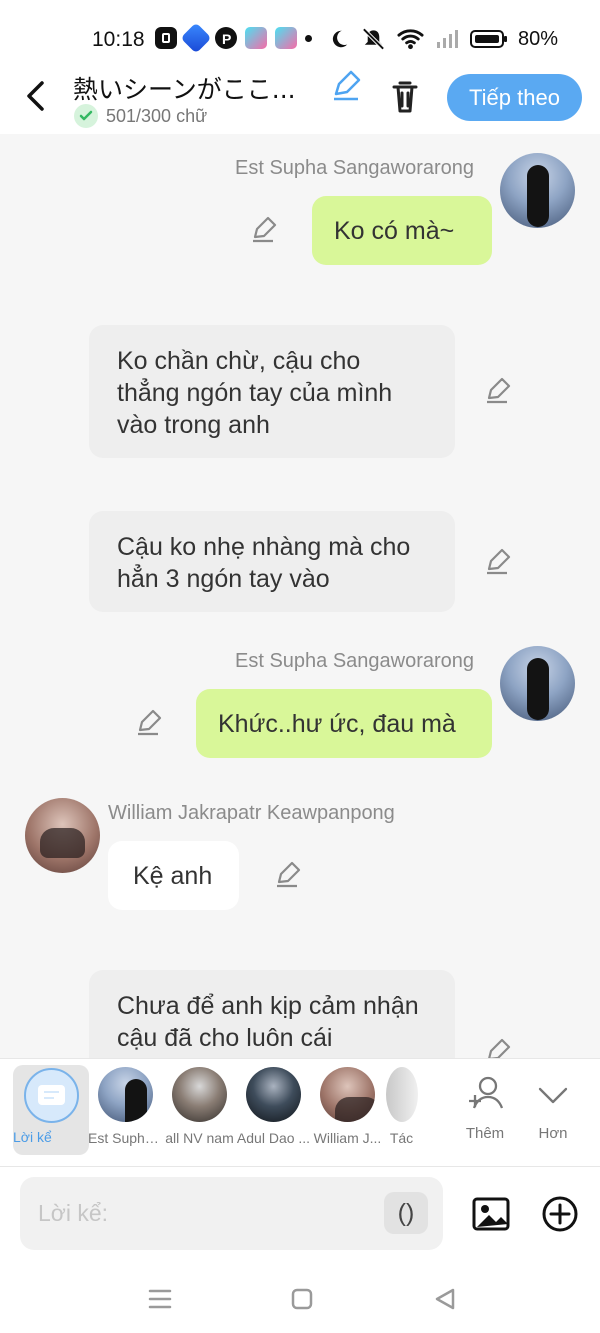 The width and height of the screenshot is (600, 1333). Describe the element at coordinates (37, 96) in the screenshot. I see `back-arrow-icon` at that location.